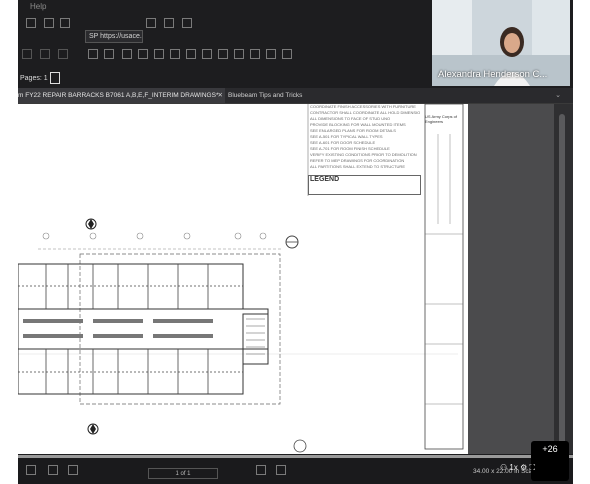  Describe the element at coordinates (127, 54) in the screenshot. I see `measure-icon` at that location.